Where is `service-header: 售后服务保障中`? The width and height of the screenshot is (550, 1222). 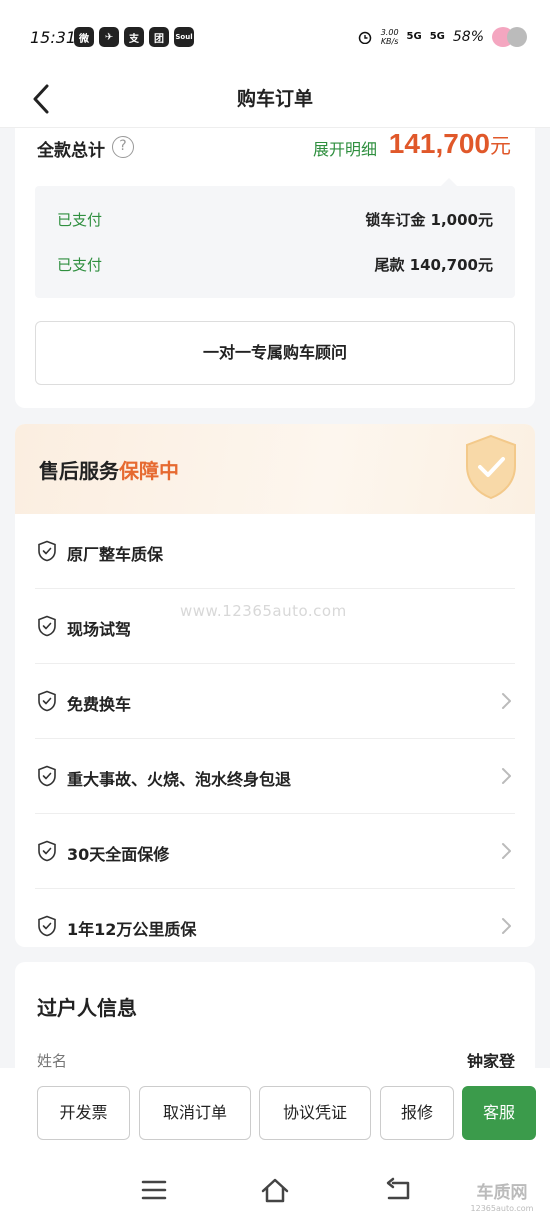
service-header: 售后服务保障中 is located at coordinates (275, 469).